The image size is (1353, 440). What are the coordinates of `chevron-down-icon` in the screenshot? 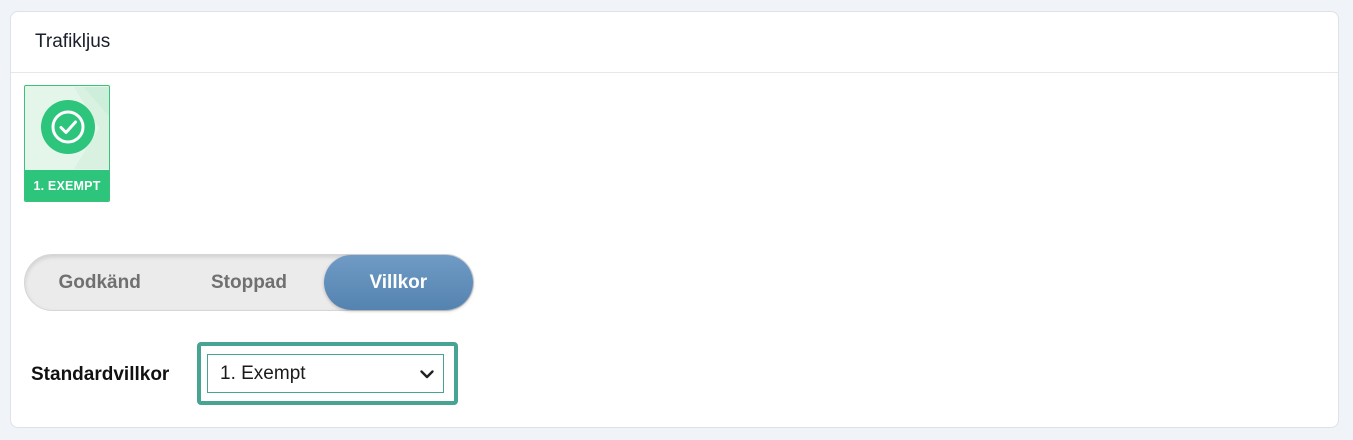 It's located at (427, 374).